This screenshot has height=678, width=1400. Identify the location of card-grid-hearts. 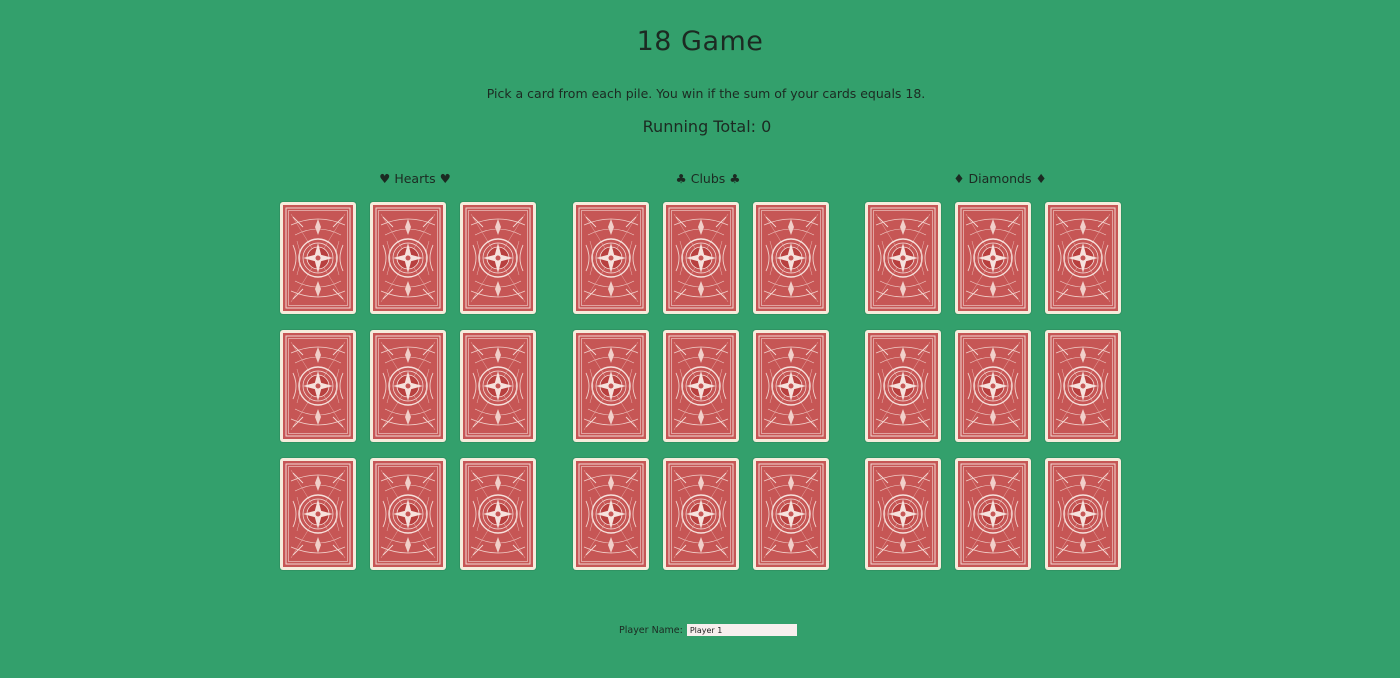
(415, 386).